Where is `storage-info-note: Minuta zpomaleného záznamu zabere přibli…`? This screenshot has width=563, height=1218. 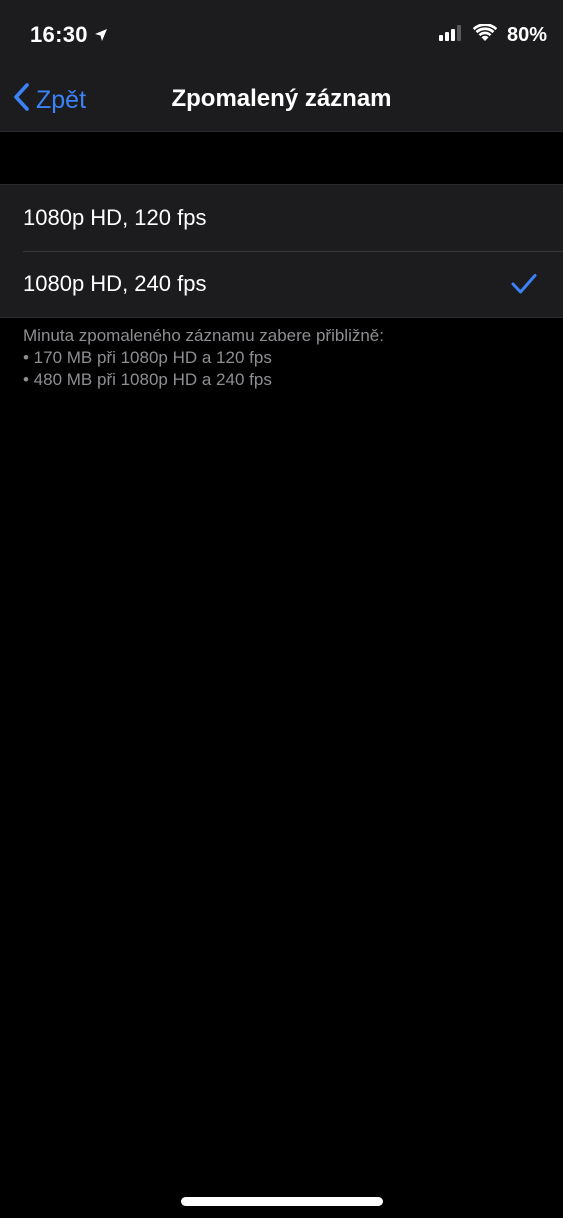 storage-info-note: Minuta zpomaleného záznamu zabere přibli… is located at coordinates (283, 358).